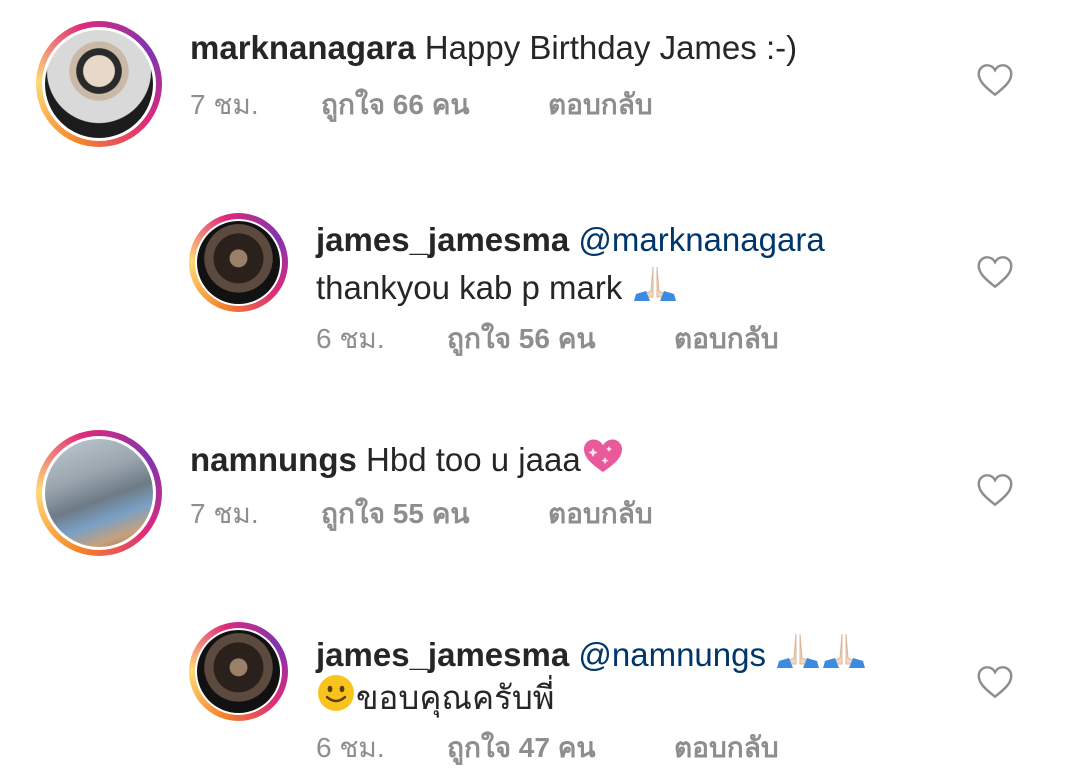 Image resolution: width=1067 pixels, height=772 pixels. Describe the element at coordinates (395, 514) in the screenshot. I see `comment-likes: ถูกใจ 55 คน` at that location.